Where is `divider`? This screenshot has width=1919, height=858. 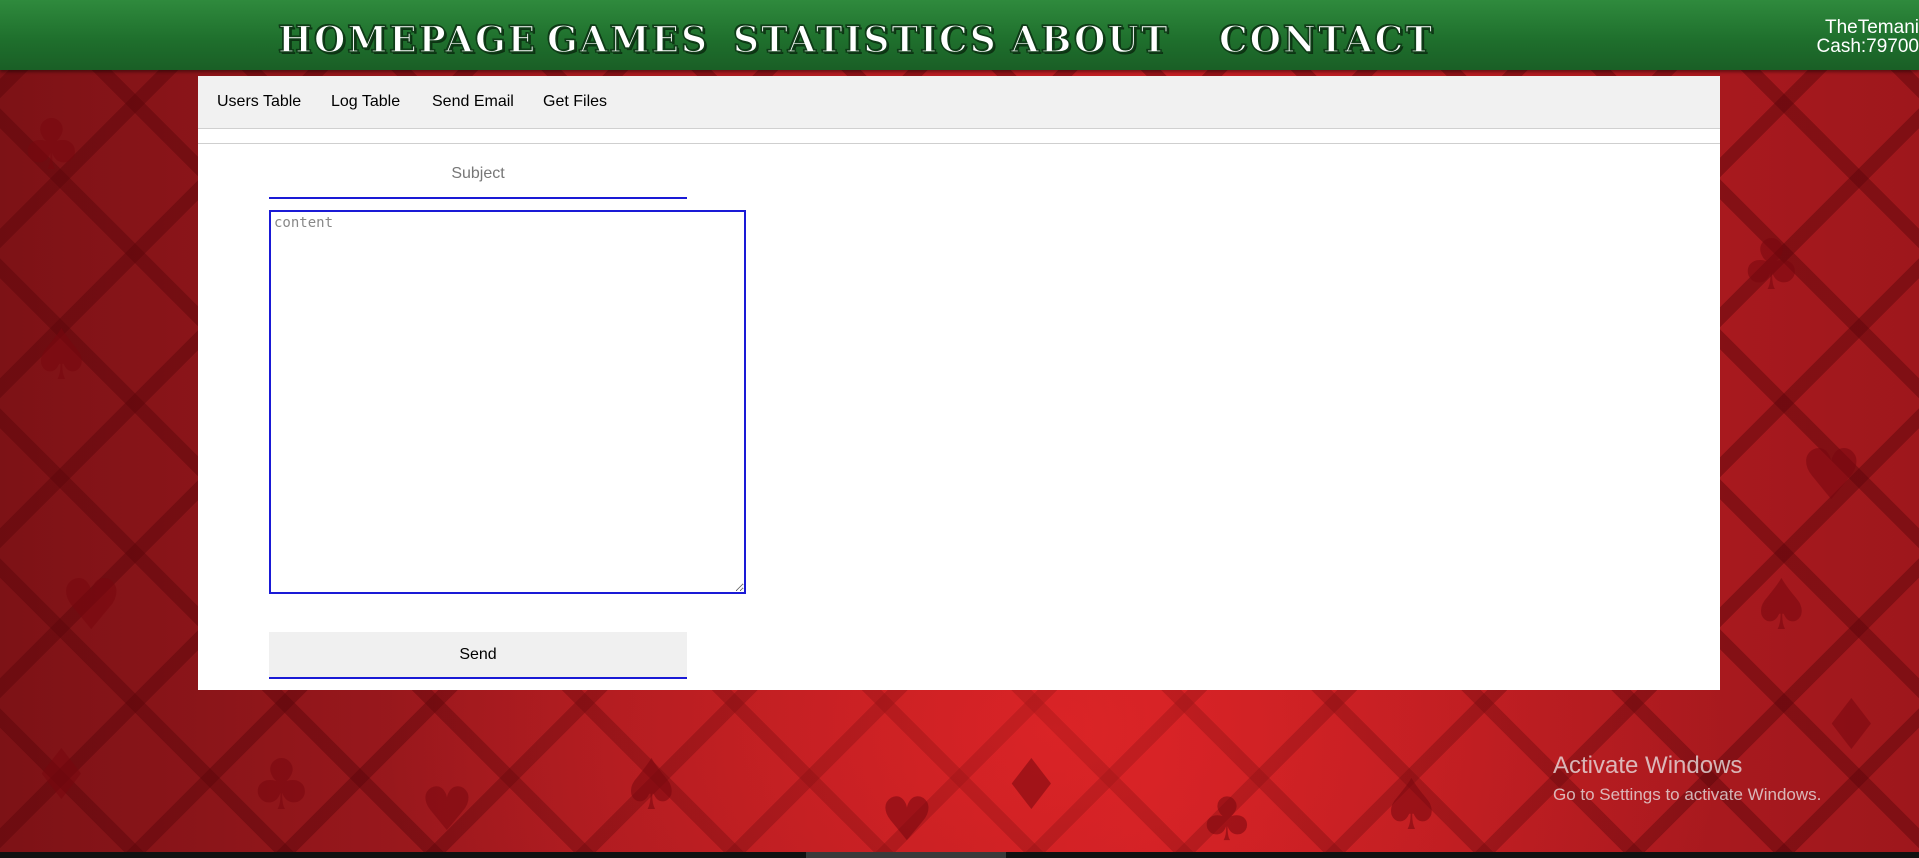
divider is located at coordinates (959, 143).